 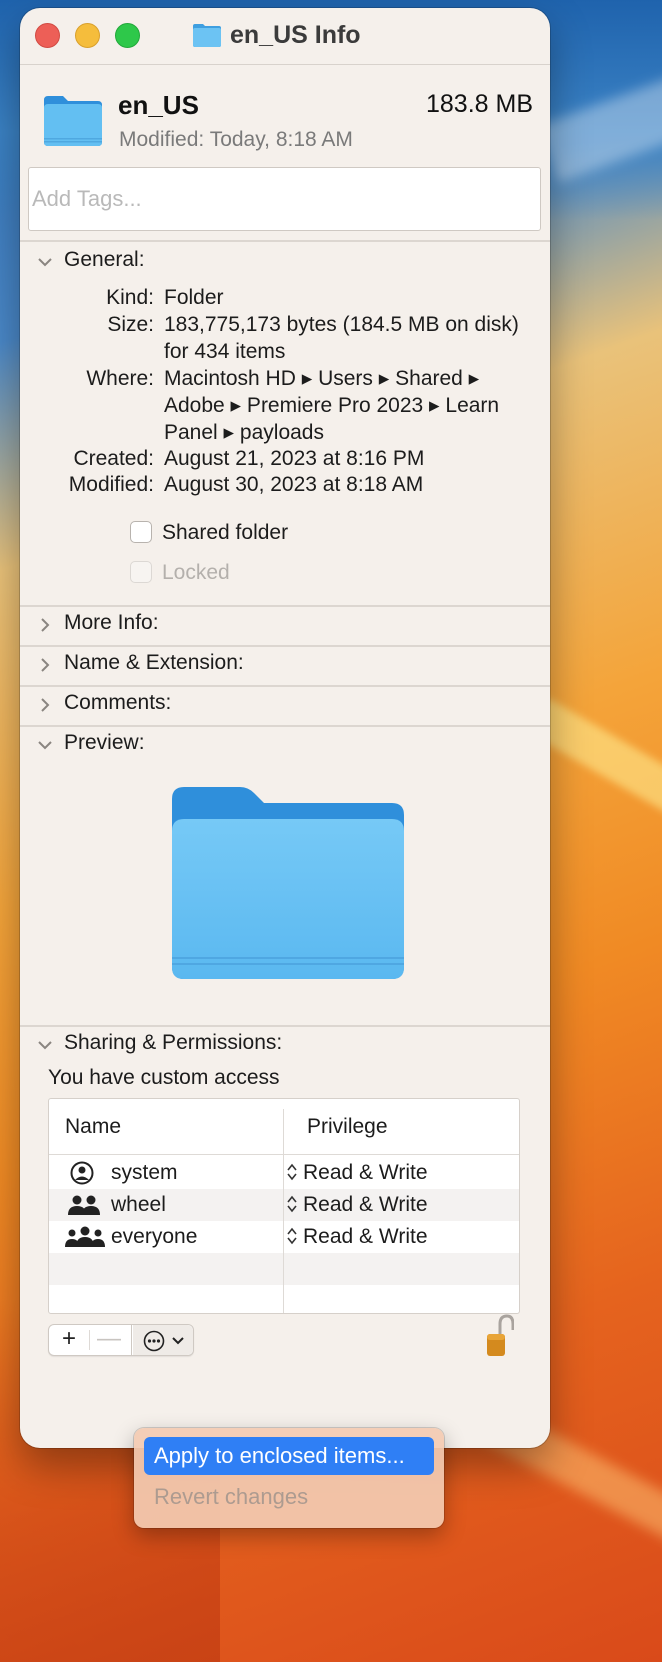 What do you see at coordinates (164, 1077) in the screenshot?
I see `access-text: You have custom access` at bounding box center [164, 1077].